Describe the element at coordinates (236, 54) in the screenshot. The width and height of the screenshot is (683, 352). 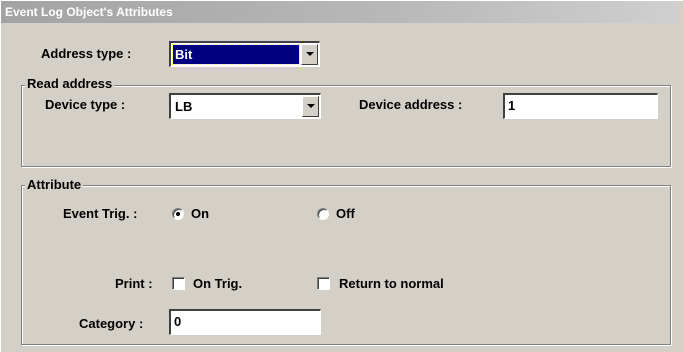
I see `address-type-value: Bit` at that location.